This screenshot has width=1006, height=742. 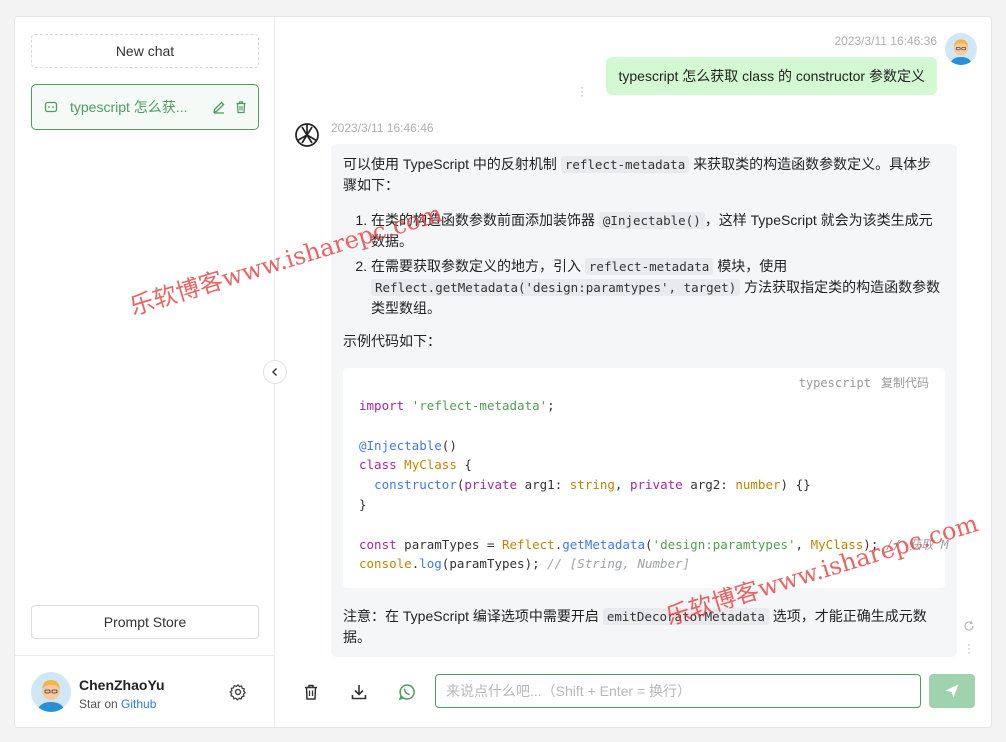 I want to click on step-text: 在类的构造函数参数前面添加装饰器, so click(x=485, y=220).